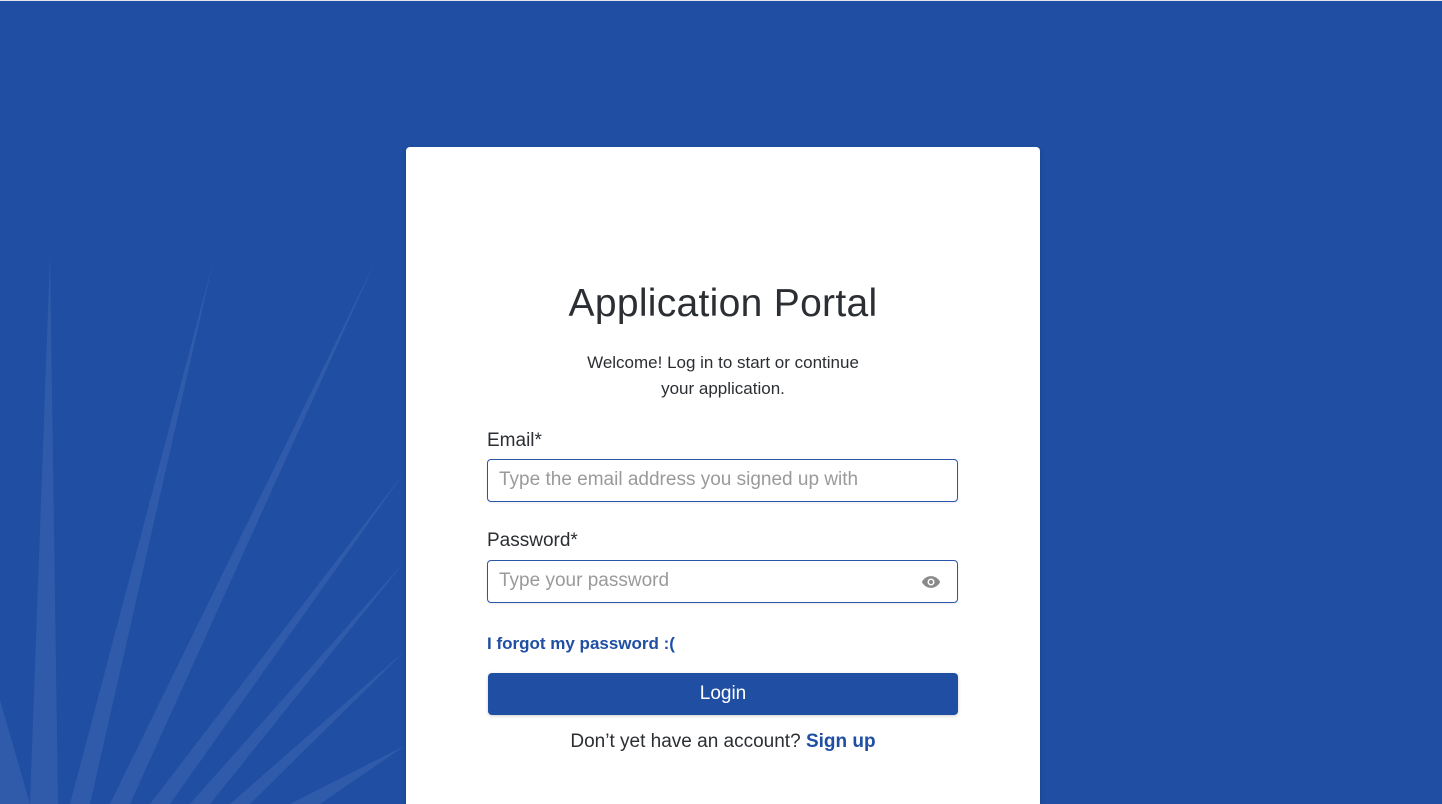  I want to click on password-input, so click(709, 581).